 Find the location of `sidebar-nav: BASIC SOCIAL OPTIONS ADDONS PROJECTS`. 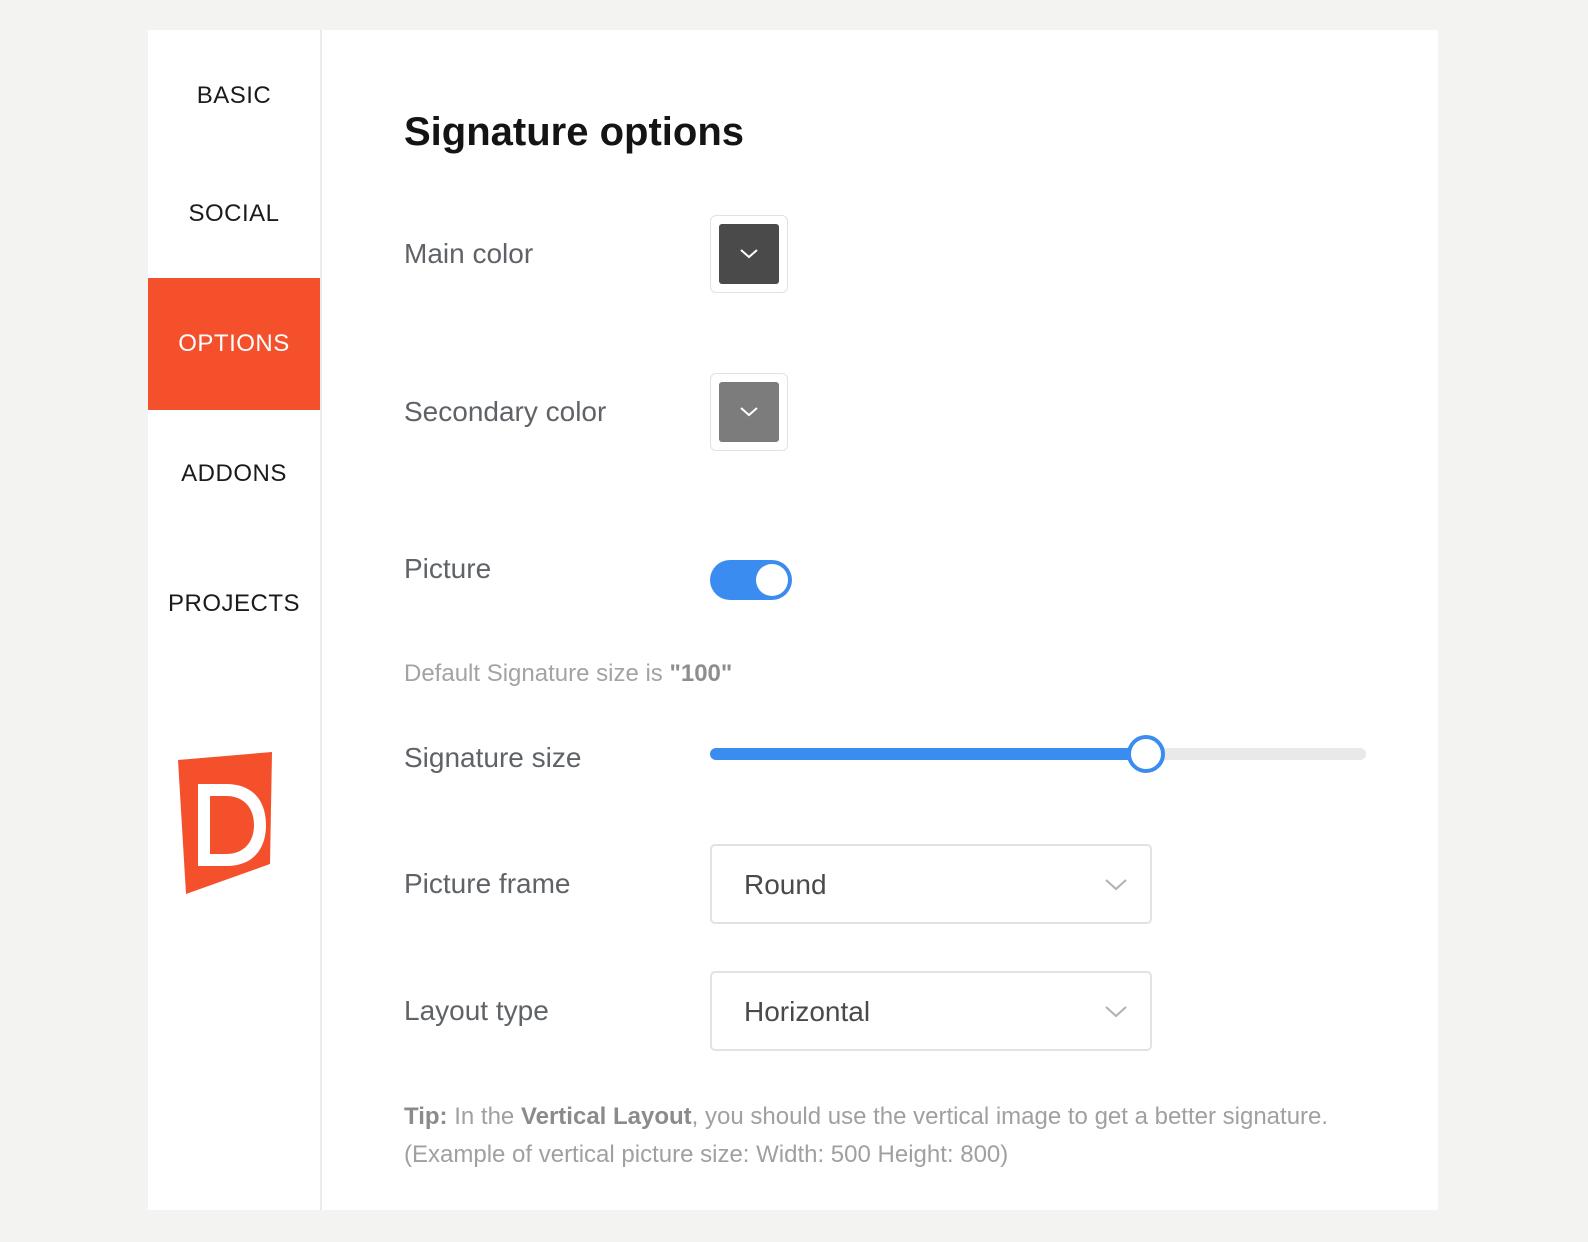

sidebar-nav: BASIC SOCIAL OPTIONS ADDONS PROJECTS is located at coordinates (235, 620).